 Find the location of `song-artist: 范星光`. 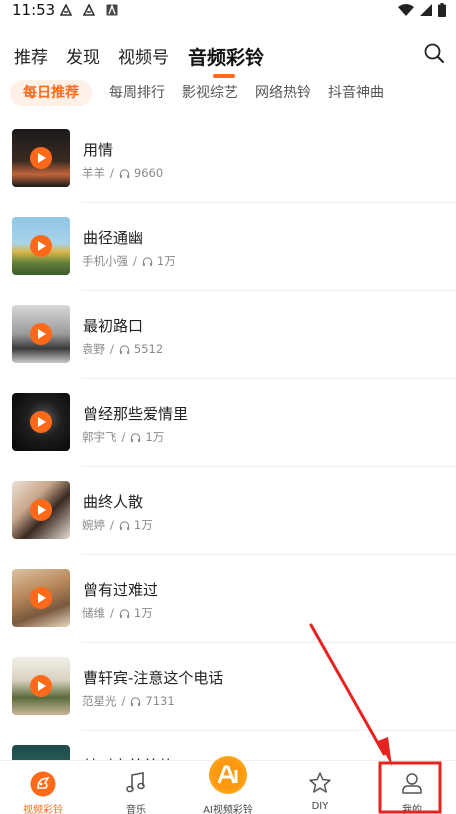

song-artist: 范星光 is located at coordinates (99, 701).